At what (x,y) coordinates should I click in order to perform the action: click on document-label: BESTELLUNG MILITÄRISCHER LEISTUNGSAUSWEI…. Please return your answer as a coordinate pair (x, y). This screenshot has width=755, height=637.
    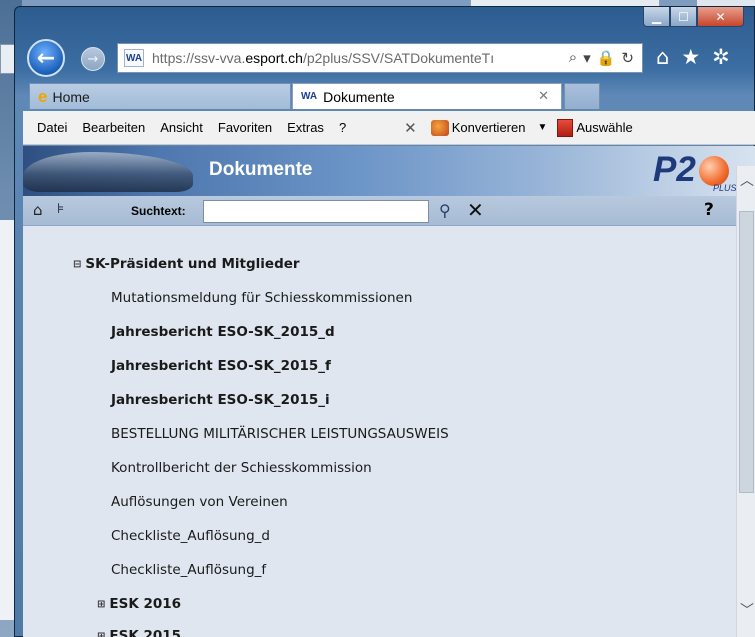
    Looking at the image, I should click on (280, 434).